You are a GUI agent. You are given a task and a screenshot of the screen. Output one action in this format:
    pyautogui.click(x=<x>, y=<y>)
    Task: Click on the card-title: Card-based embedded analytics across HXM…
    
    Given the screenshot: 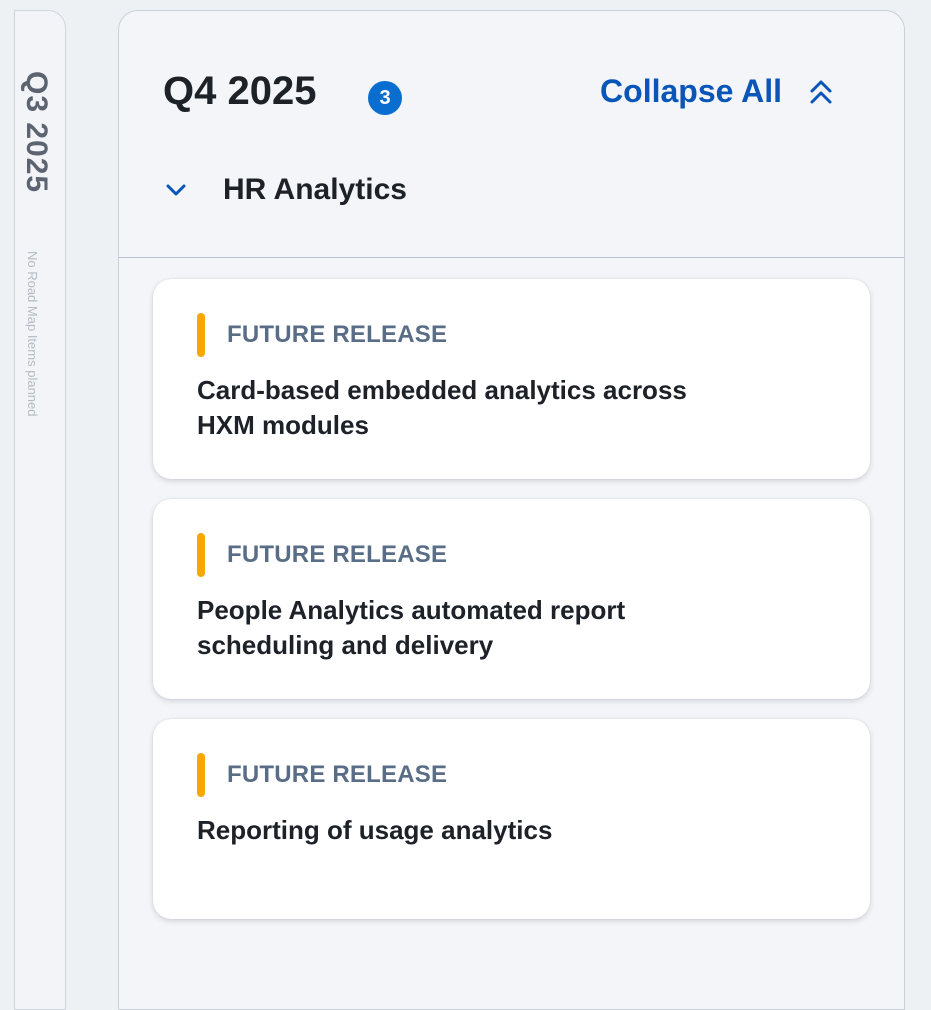 What is the action you would take?
    pyautogui.click(x=442, y=407)
    